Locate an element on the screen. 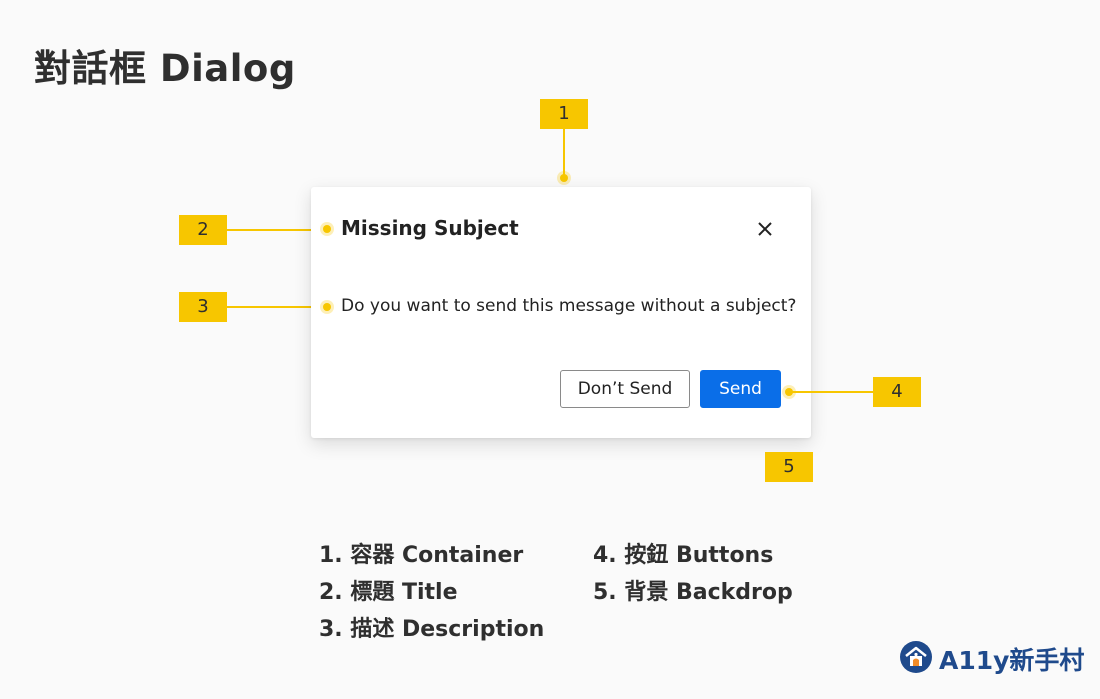 This screenshot has height=699, width=1100. marker-badge-2: 2 is located at coordinates (203, 230).